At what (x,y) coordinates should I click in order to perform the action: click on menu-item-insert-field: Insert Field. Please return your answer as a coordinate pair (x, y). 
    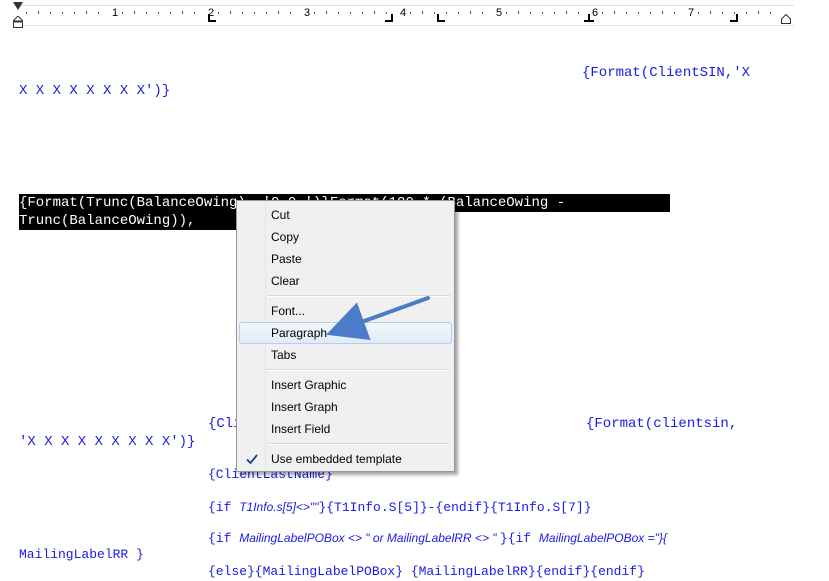
    Looking at the image, I should click on (345, 429).